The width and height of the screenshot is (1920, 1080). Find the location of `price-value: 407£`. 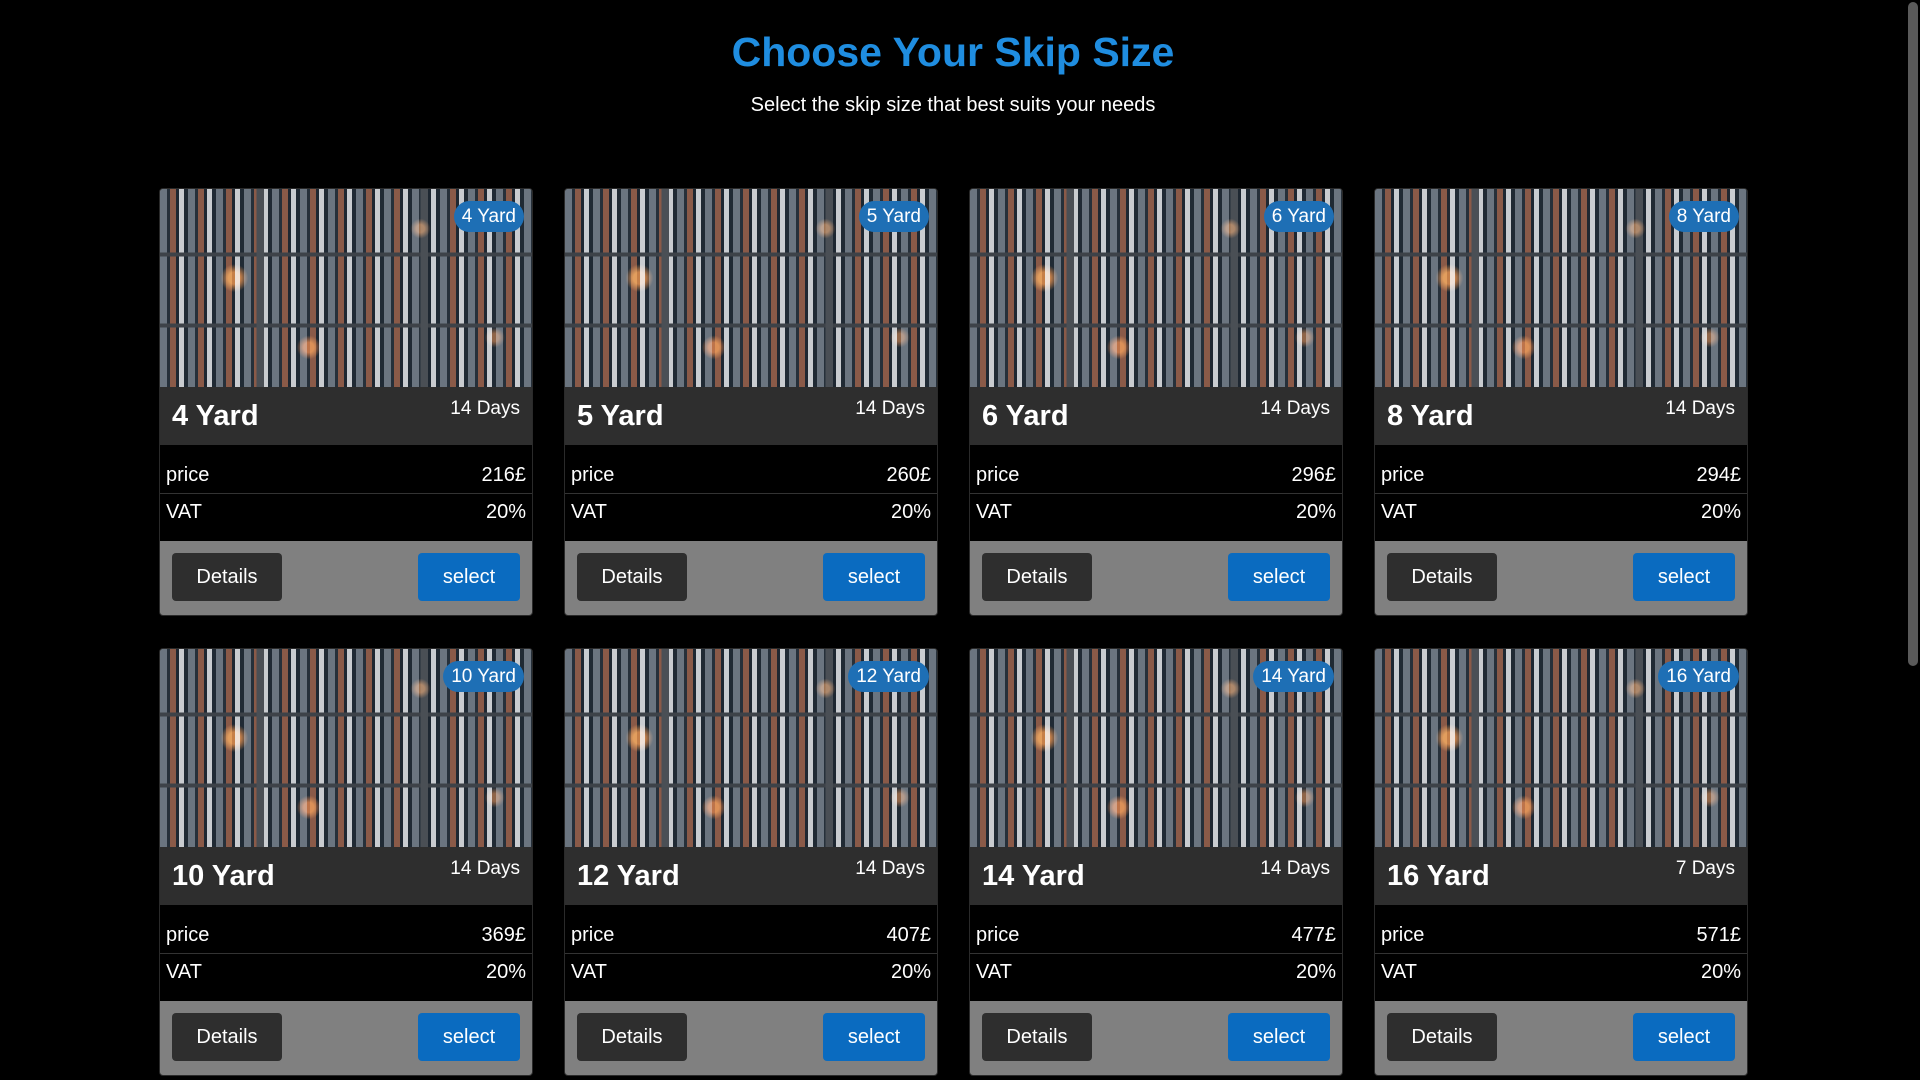

price-value: 407£ is located at coordinates (909, 935).